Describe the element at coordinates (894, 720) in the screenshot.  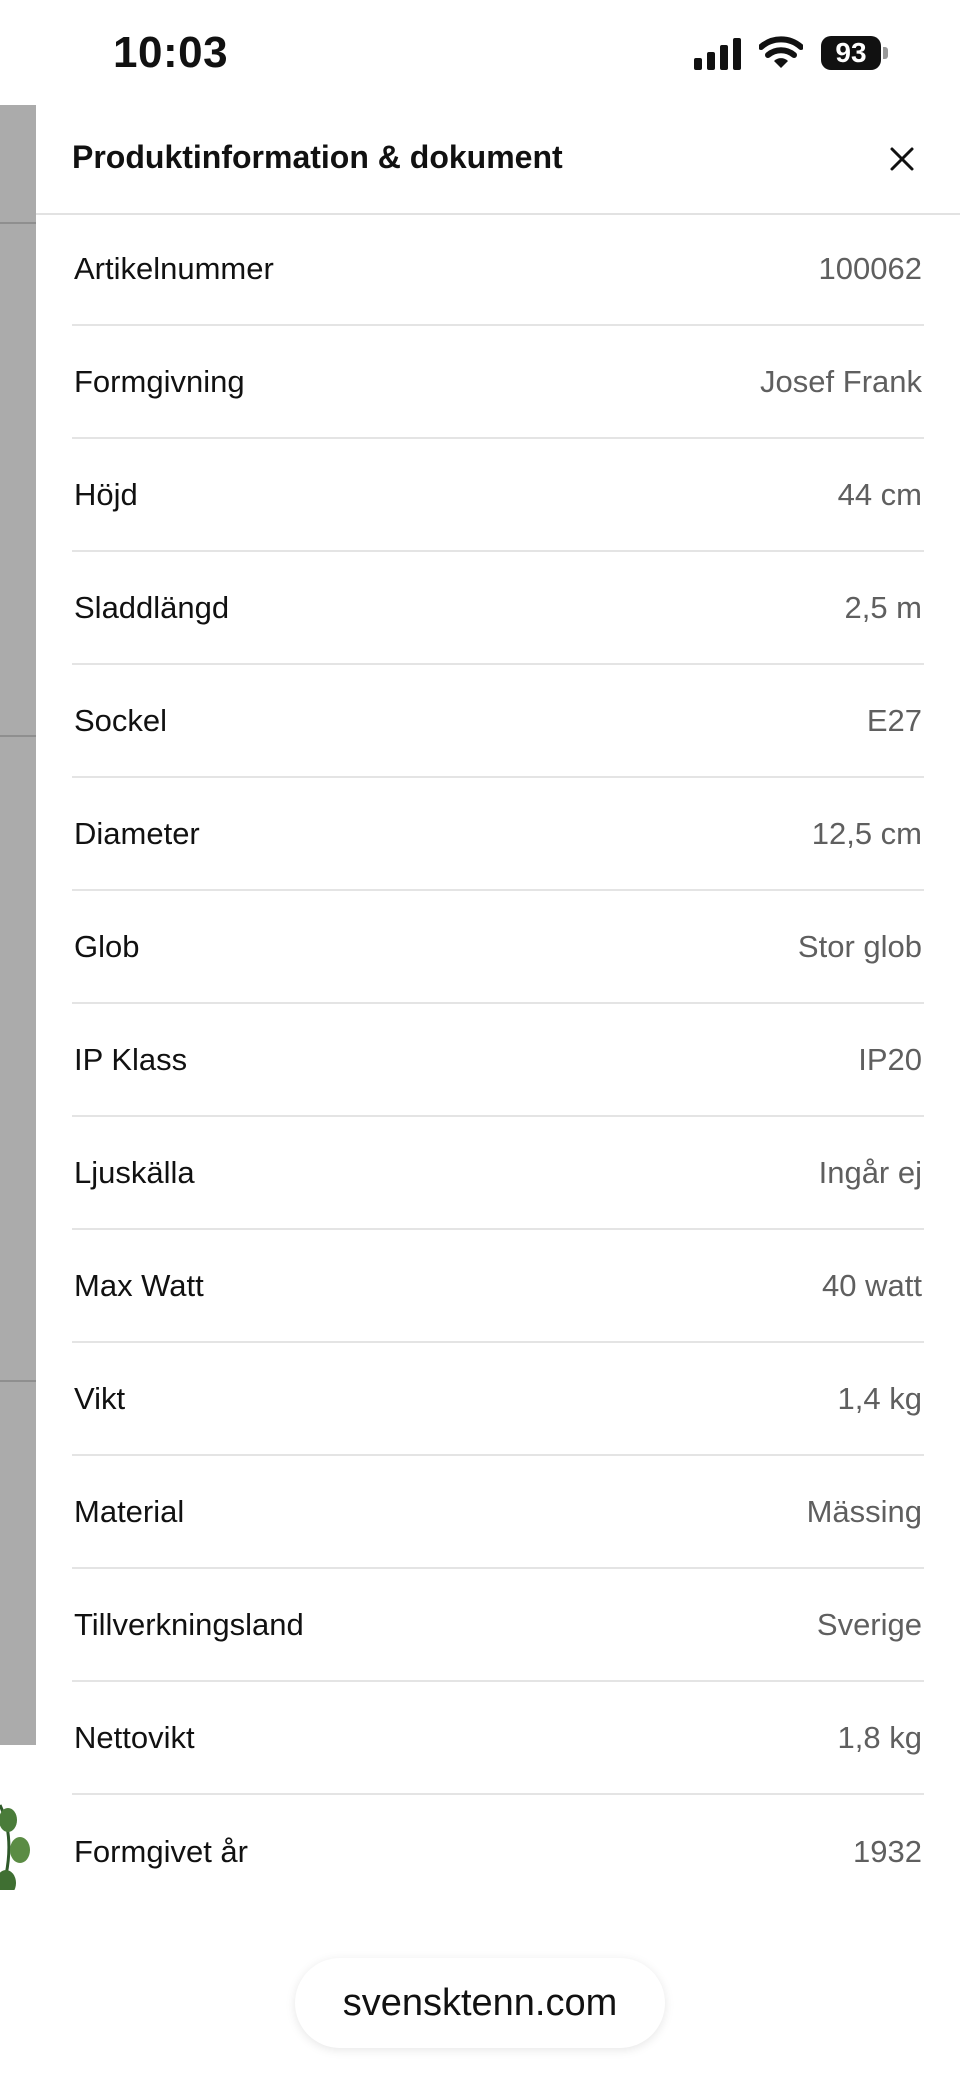
I see `spec-value: E27` at that location.